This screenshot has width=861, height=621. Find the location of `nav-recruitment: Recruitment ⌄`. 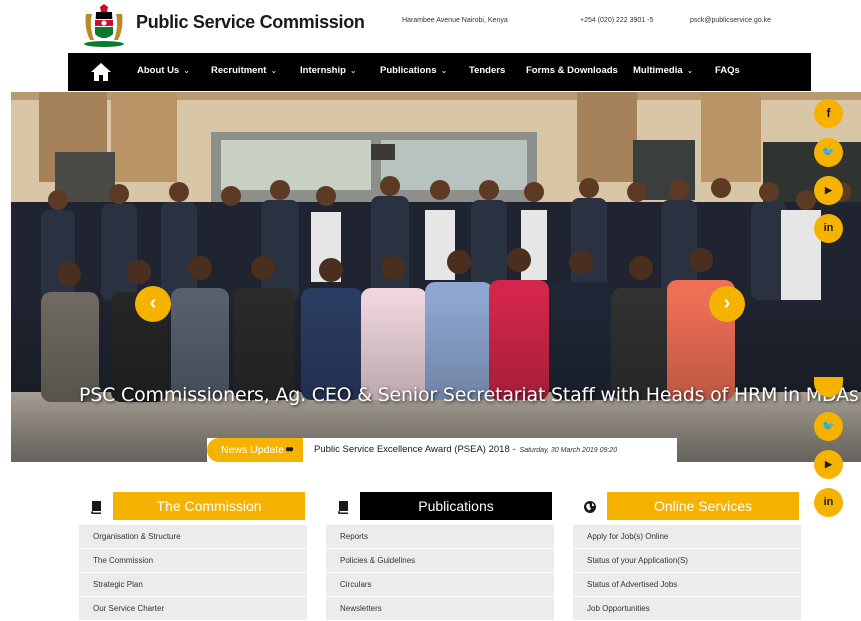

nav-recruitment: Recruitment ⌄ is located at coordinates (244, 70).